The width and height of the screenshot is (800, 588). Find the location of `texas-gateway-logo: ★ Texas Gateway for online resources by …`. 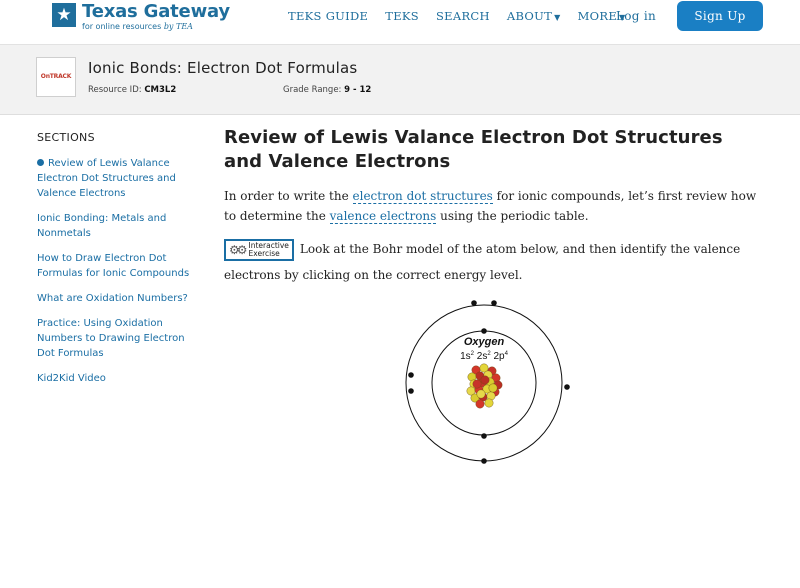

texas-gateway-logo: ★ Texas Gateway for online resources by … is located at coordinates (141, 19).